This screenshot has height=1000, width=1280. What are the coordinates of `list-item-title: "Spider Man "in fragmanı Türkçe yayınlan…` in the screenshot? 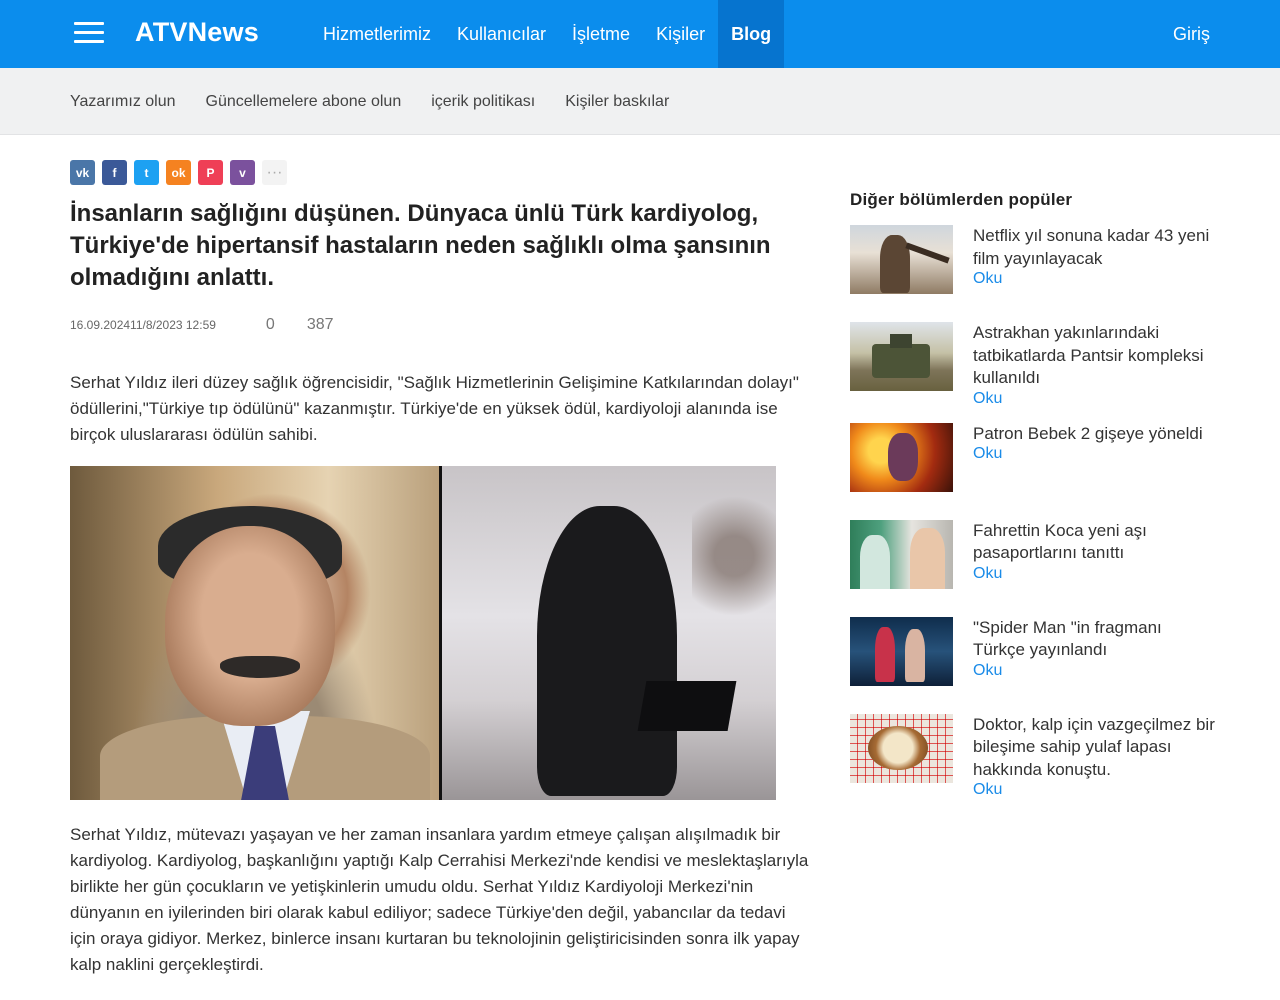 It's located at (1095, 639).